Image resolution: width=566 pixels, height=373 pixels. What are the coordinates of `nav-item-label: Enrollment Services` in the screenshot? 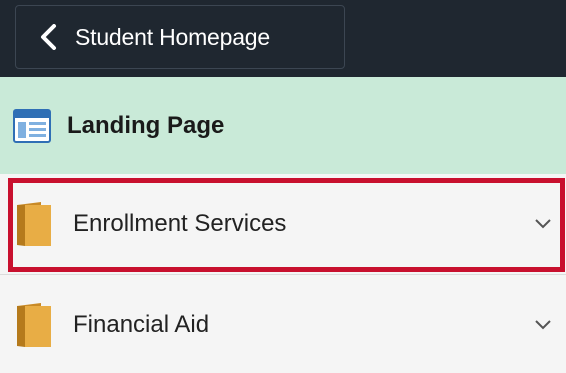 It's located at (180, 223).